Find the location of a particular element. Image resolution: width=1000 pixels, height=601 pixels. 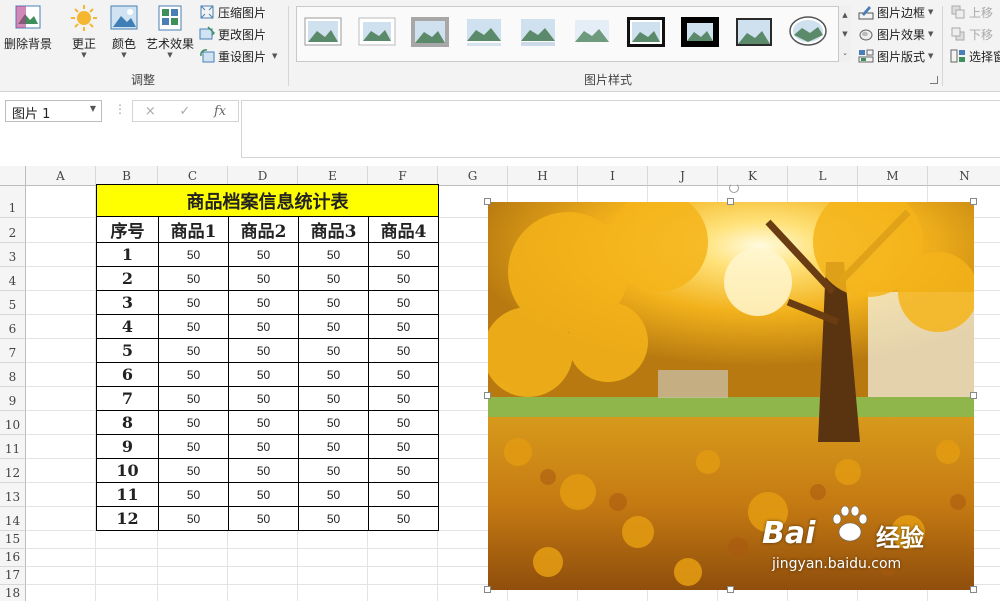

row-header-16: 16 is located at coordinates (13, 558).